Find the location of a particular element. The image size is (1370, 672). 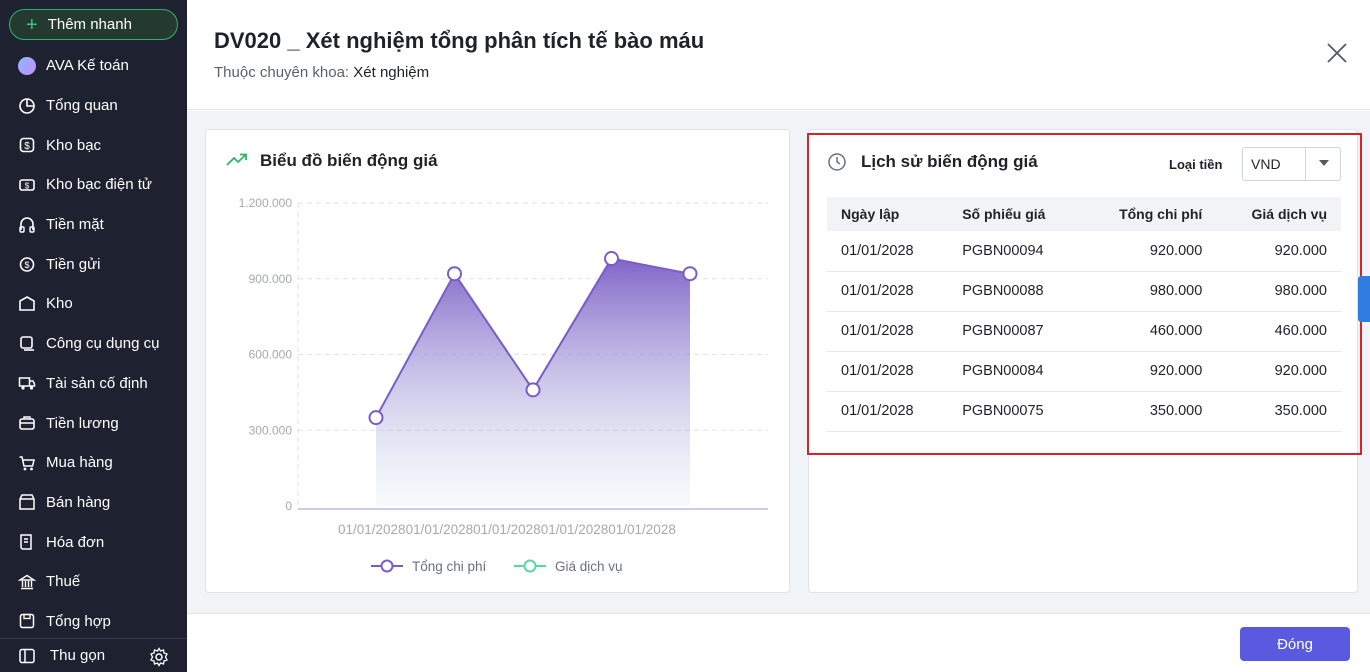

close-dialog-button: Đóng is located at coordinates (1295, 644).